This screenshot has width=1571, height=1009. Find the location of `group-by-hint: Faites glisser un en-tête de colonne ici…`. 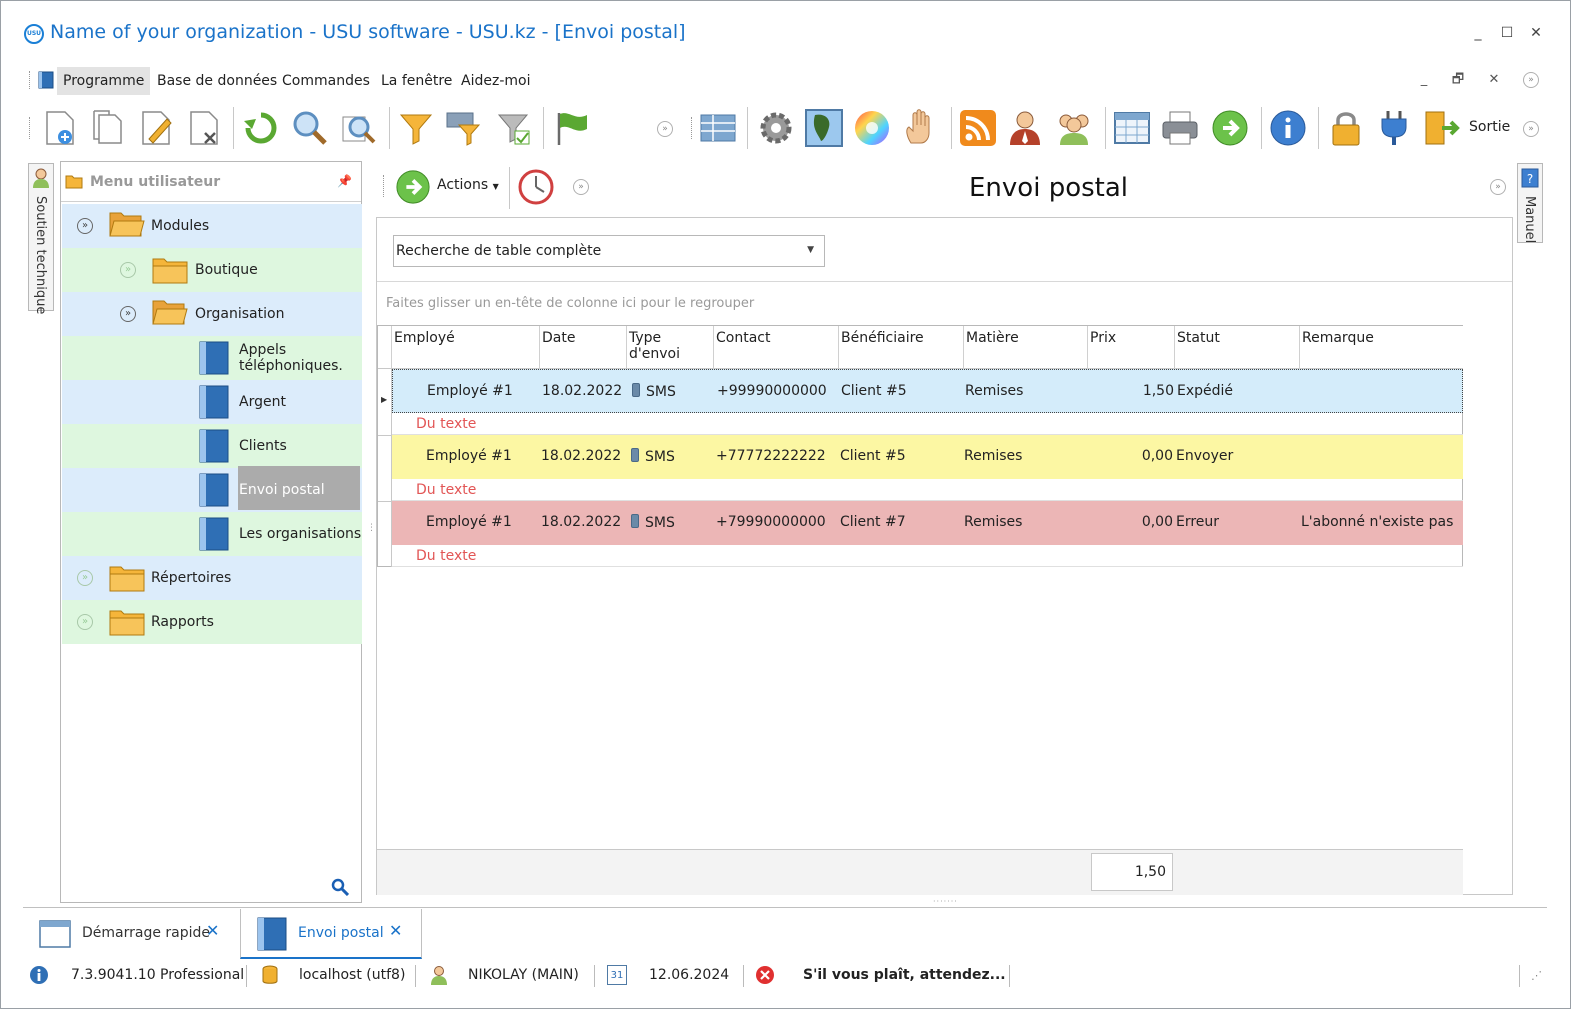

group-by-hint: Faites glisser un en-tête de colonne ici… is located at coordinates (570, 303).